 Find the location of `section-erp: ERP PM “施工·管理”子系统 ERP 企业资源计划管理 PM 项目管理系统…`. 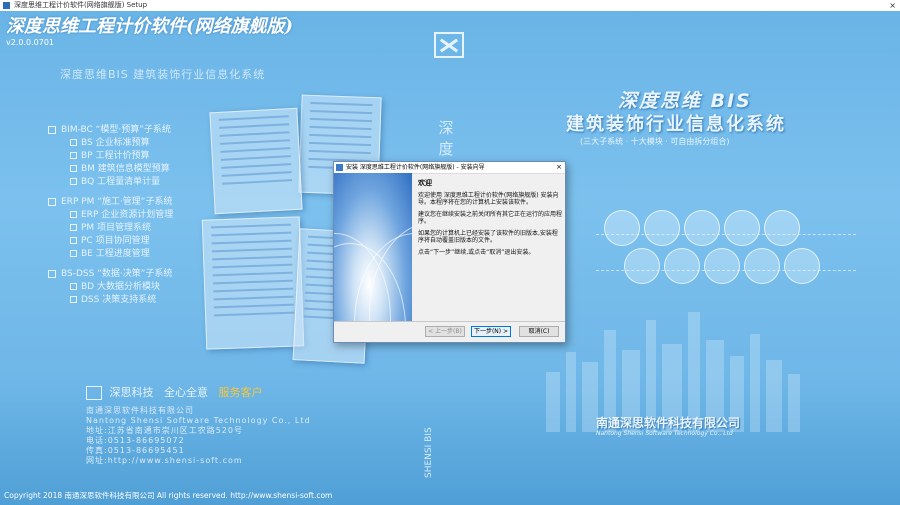

section-erp: ERP PM “施工·管理”子系统 ERP 企业资源计划管理 PM 项目管理系统… is located at coordinates (110, 228).